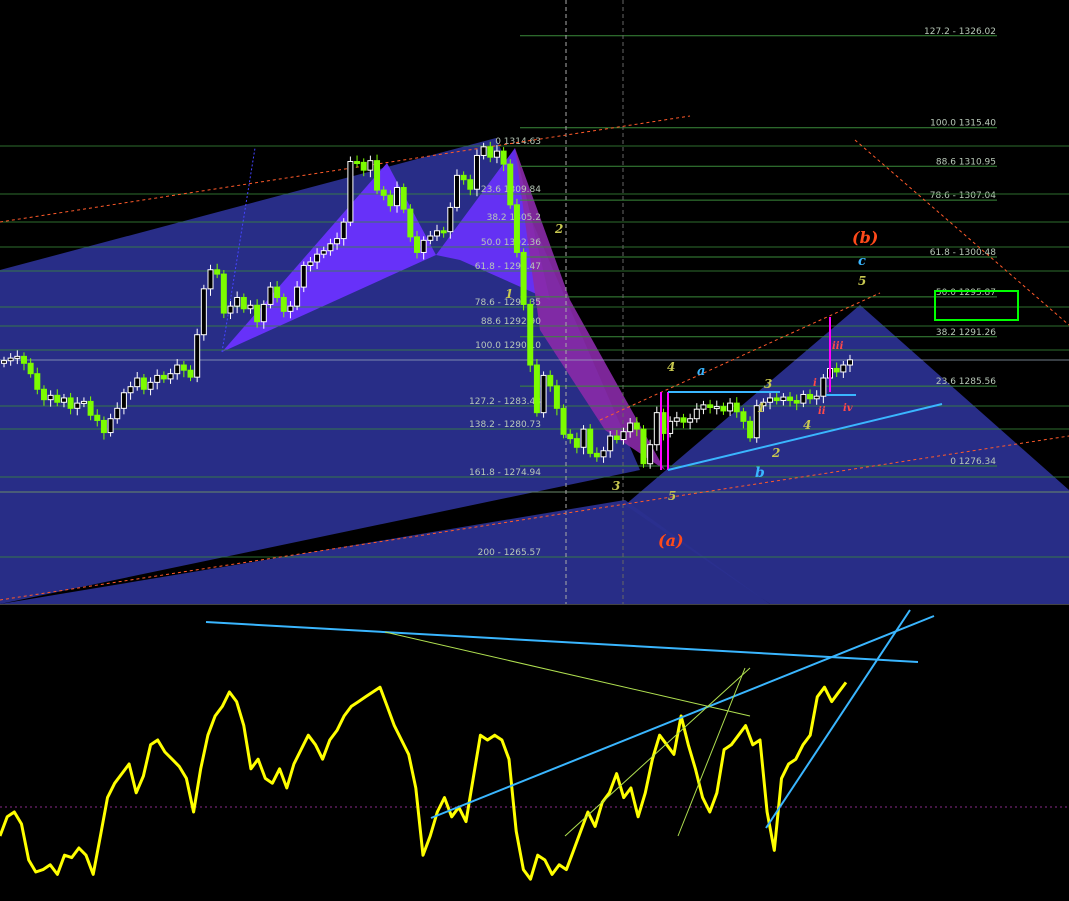  What do you see at coordinates (760, 473) in the screenshot?
I see `wave-label-b: b` at bounding box center [760, 473].